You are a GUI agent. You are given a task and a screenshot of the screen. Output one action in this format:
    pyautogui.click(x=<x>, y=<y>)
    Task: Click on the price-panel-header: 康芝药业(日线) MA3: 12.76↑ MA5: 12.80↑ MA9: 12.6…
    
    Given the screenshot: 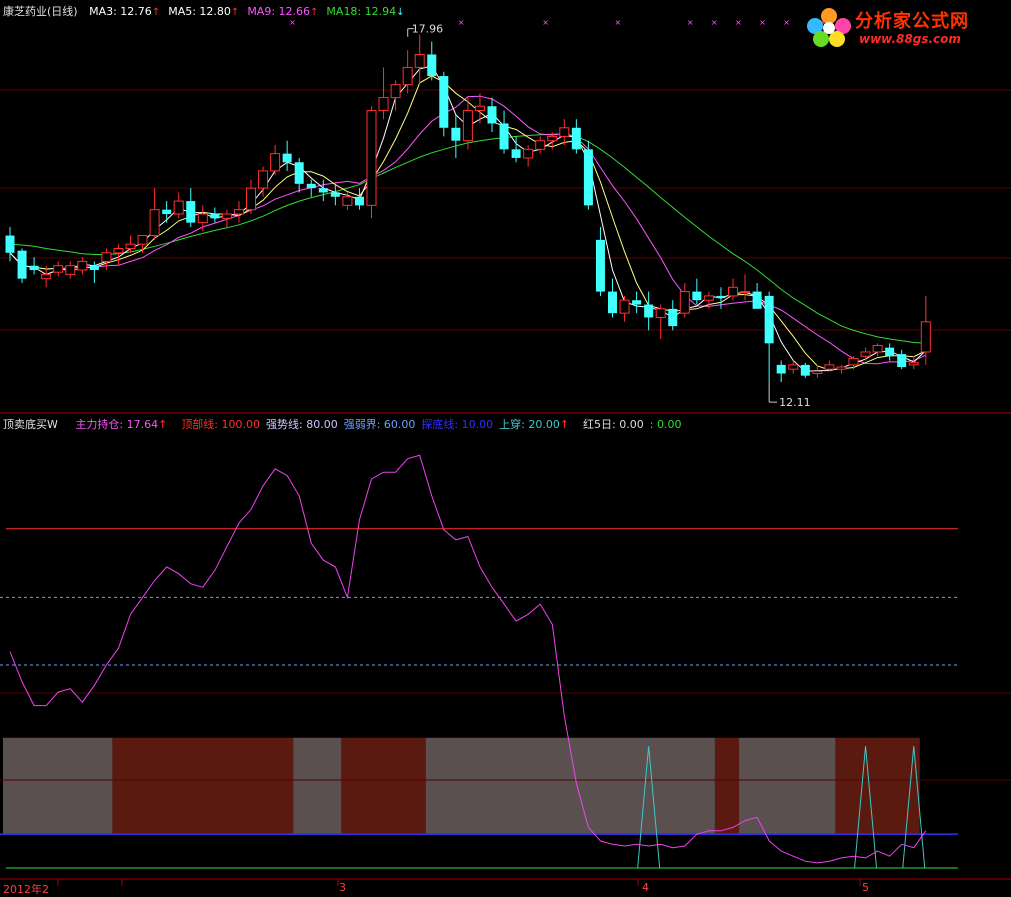 What is the action you would take?
    pyautogui.click(x=212, y=11)
    